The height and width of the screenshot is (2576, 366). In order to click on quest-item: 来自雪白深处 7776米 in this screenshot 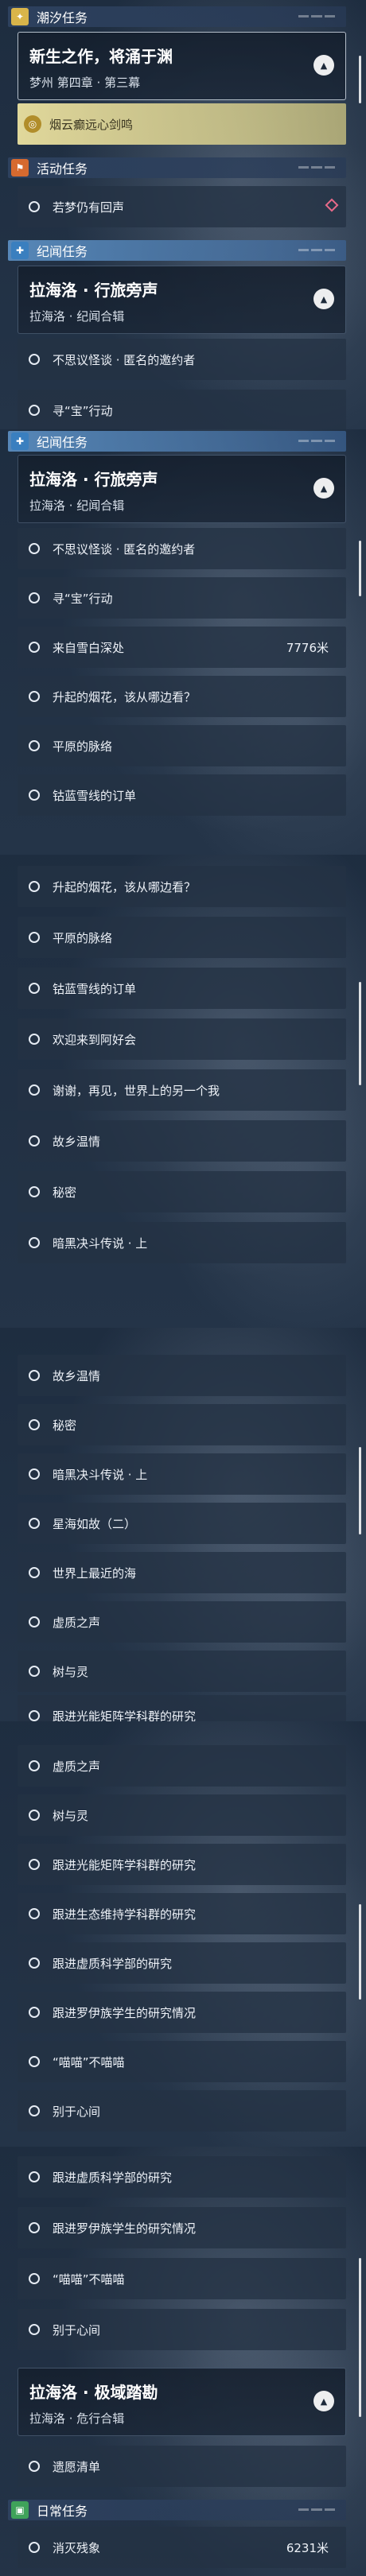, I will do `click(182, 647)`.